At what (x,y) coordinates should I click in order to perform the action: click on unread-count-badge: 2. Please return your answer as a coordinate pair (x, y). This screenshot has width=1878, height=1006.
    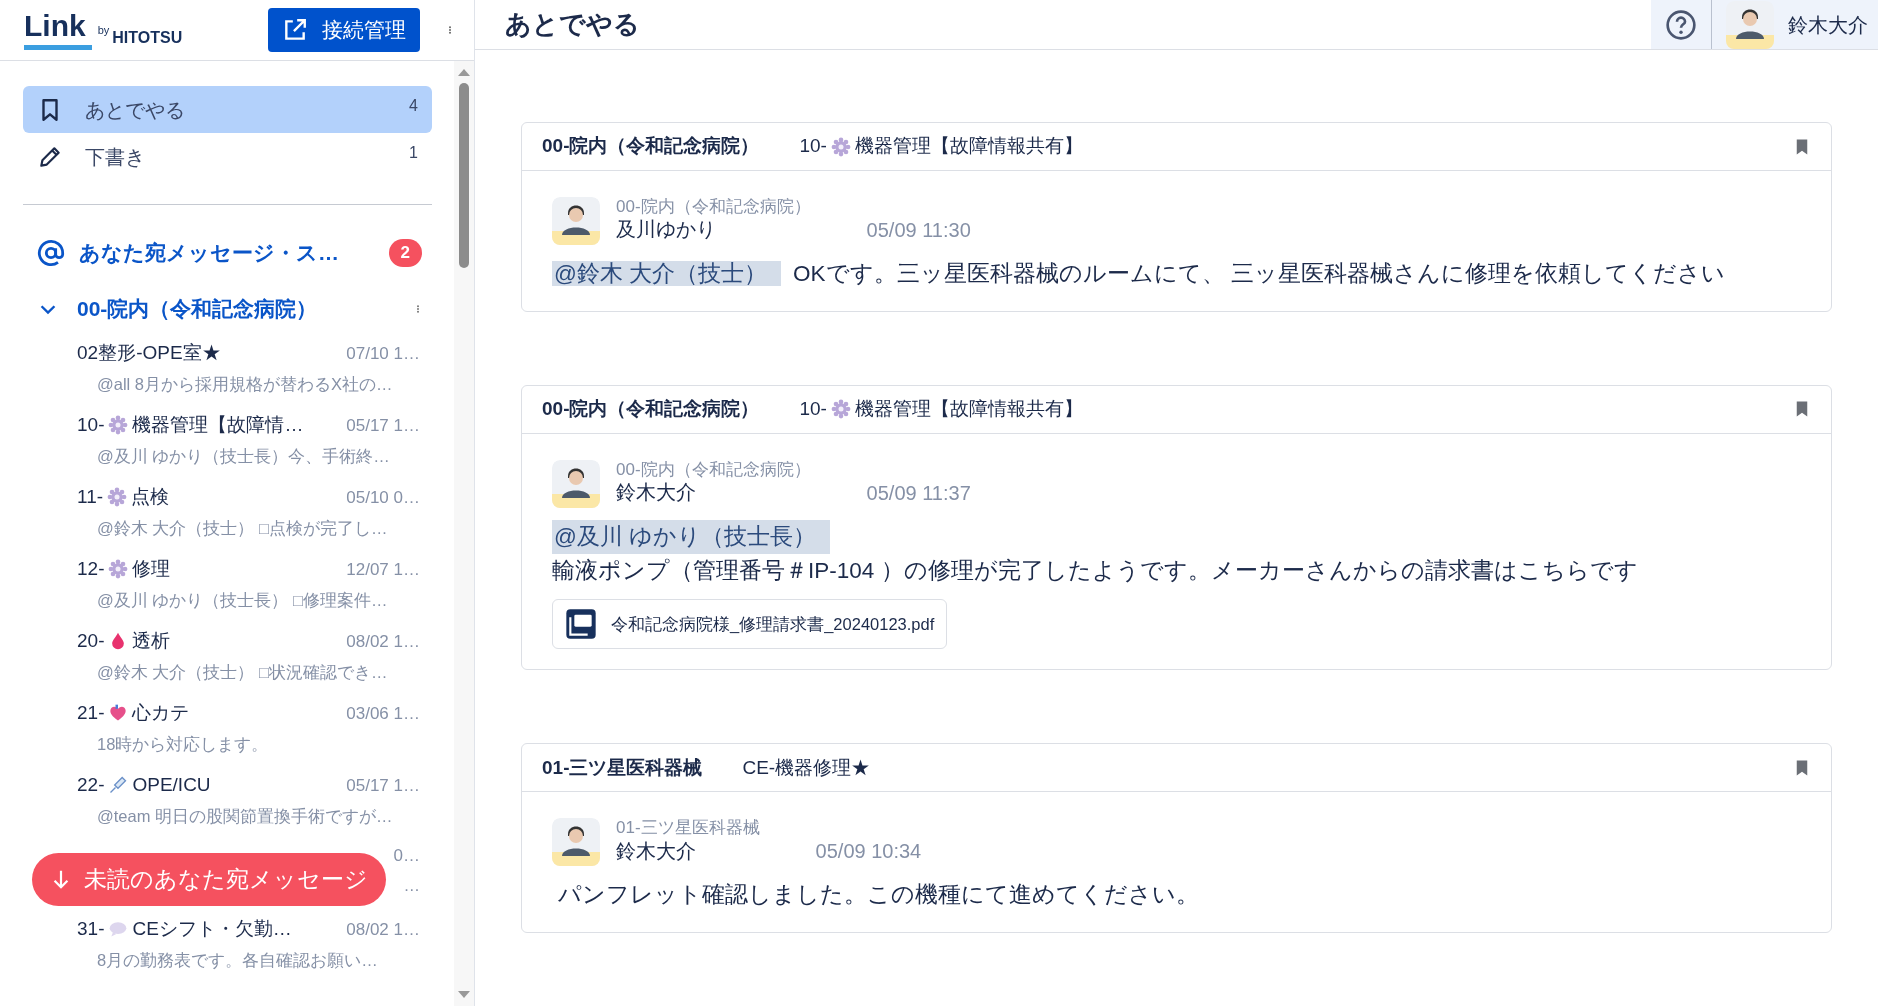
    Looking at the image, I should click on (405, 253).